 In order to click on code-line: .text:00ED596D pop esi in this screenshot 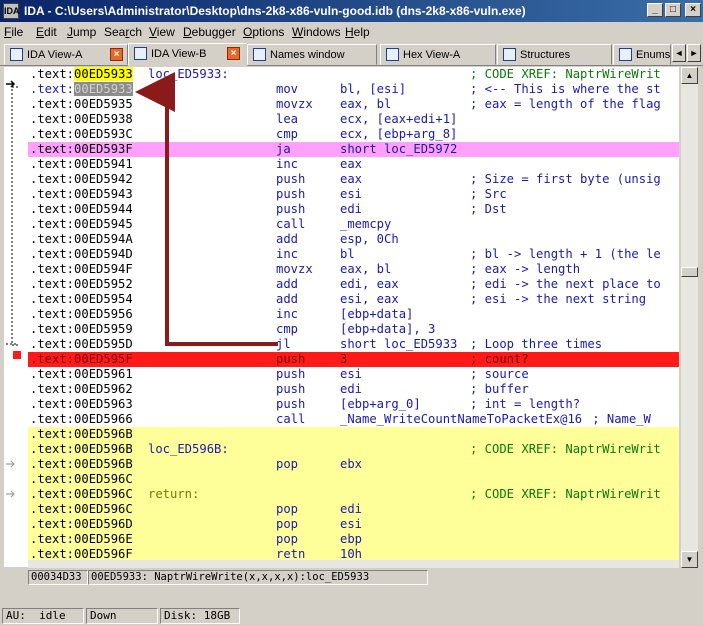, I will do `click(353, 524)`.